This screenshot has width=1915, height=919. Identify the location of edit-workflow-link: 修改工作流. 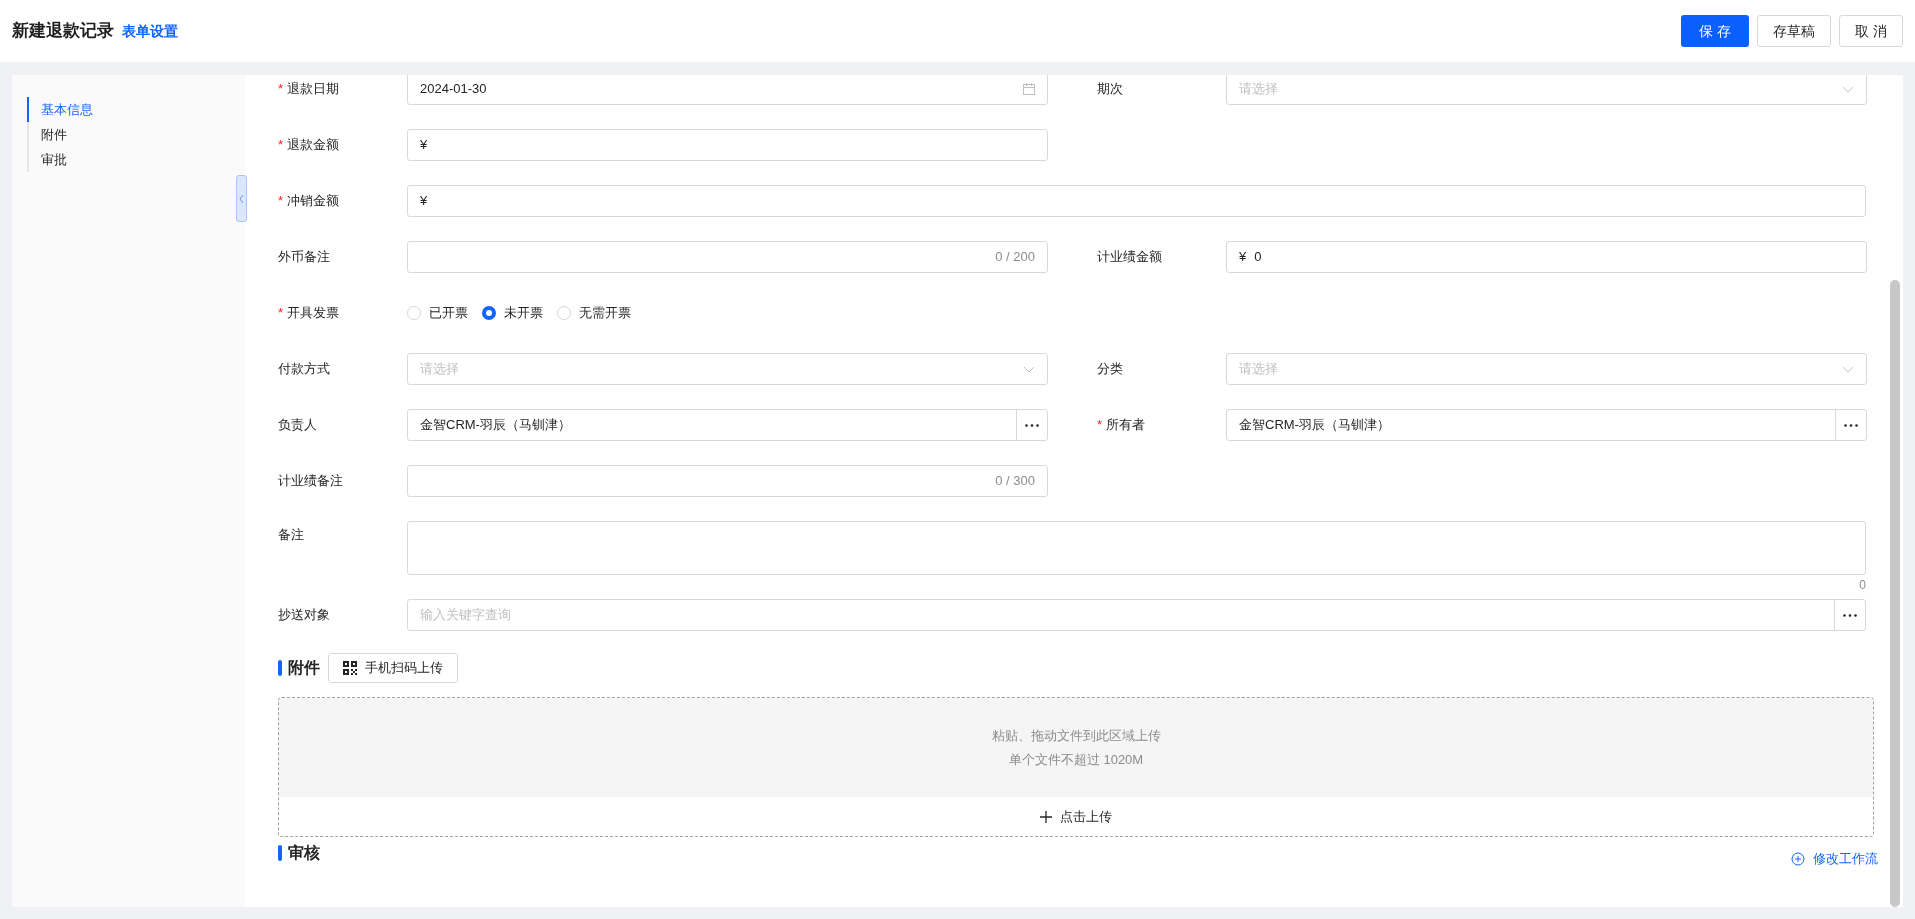
(1834, 859).